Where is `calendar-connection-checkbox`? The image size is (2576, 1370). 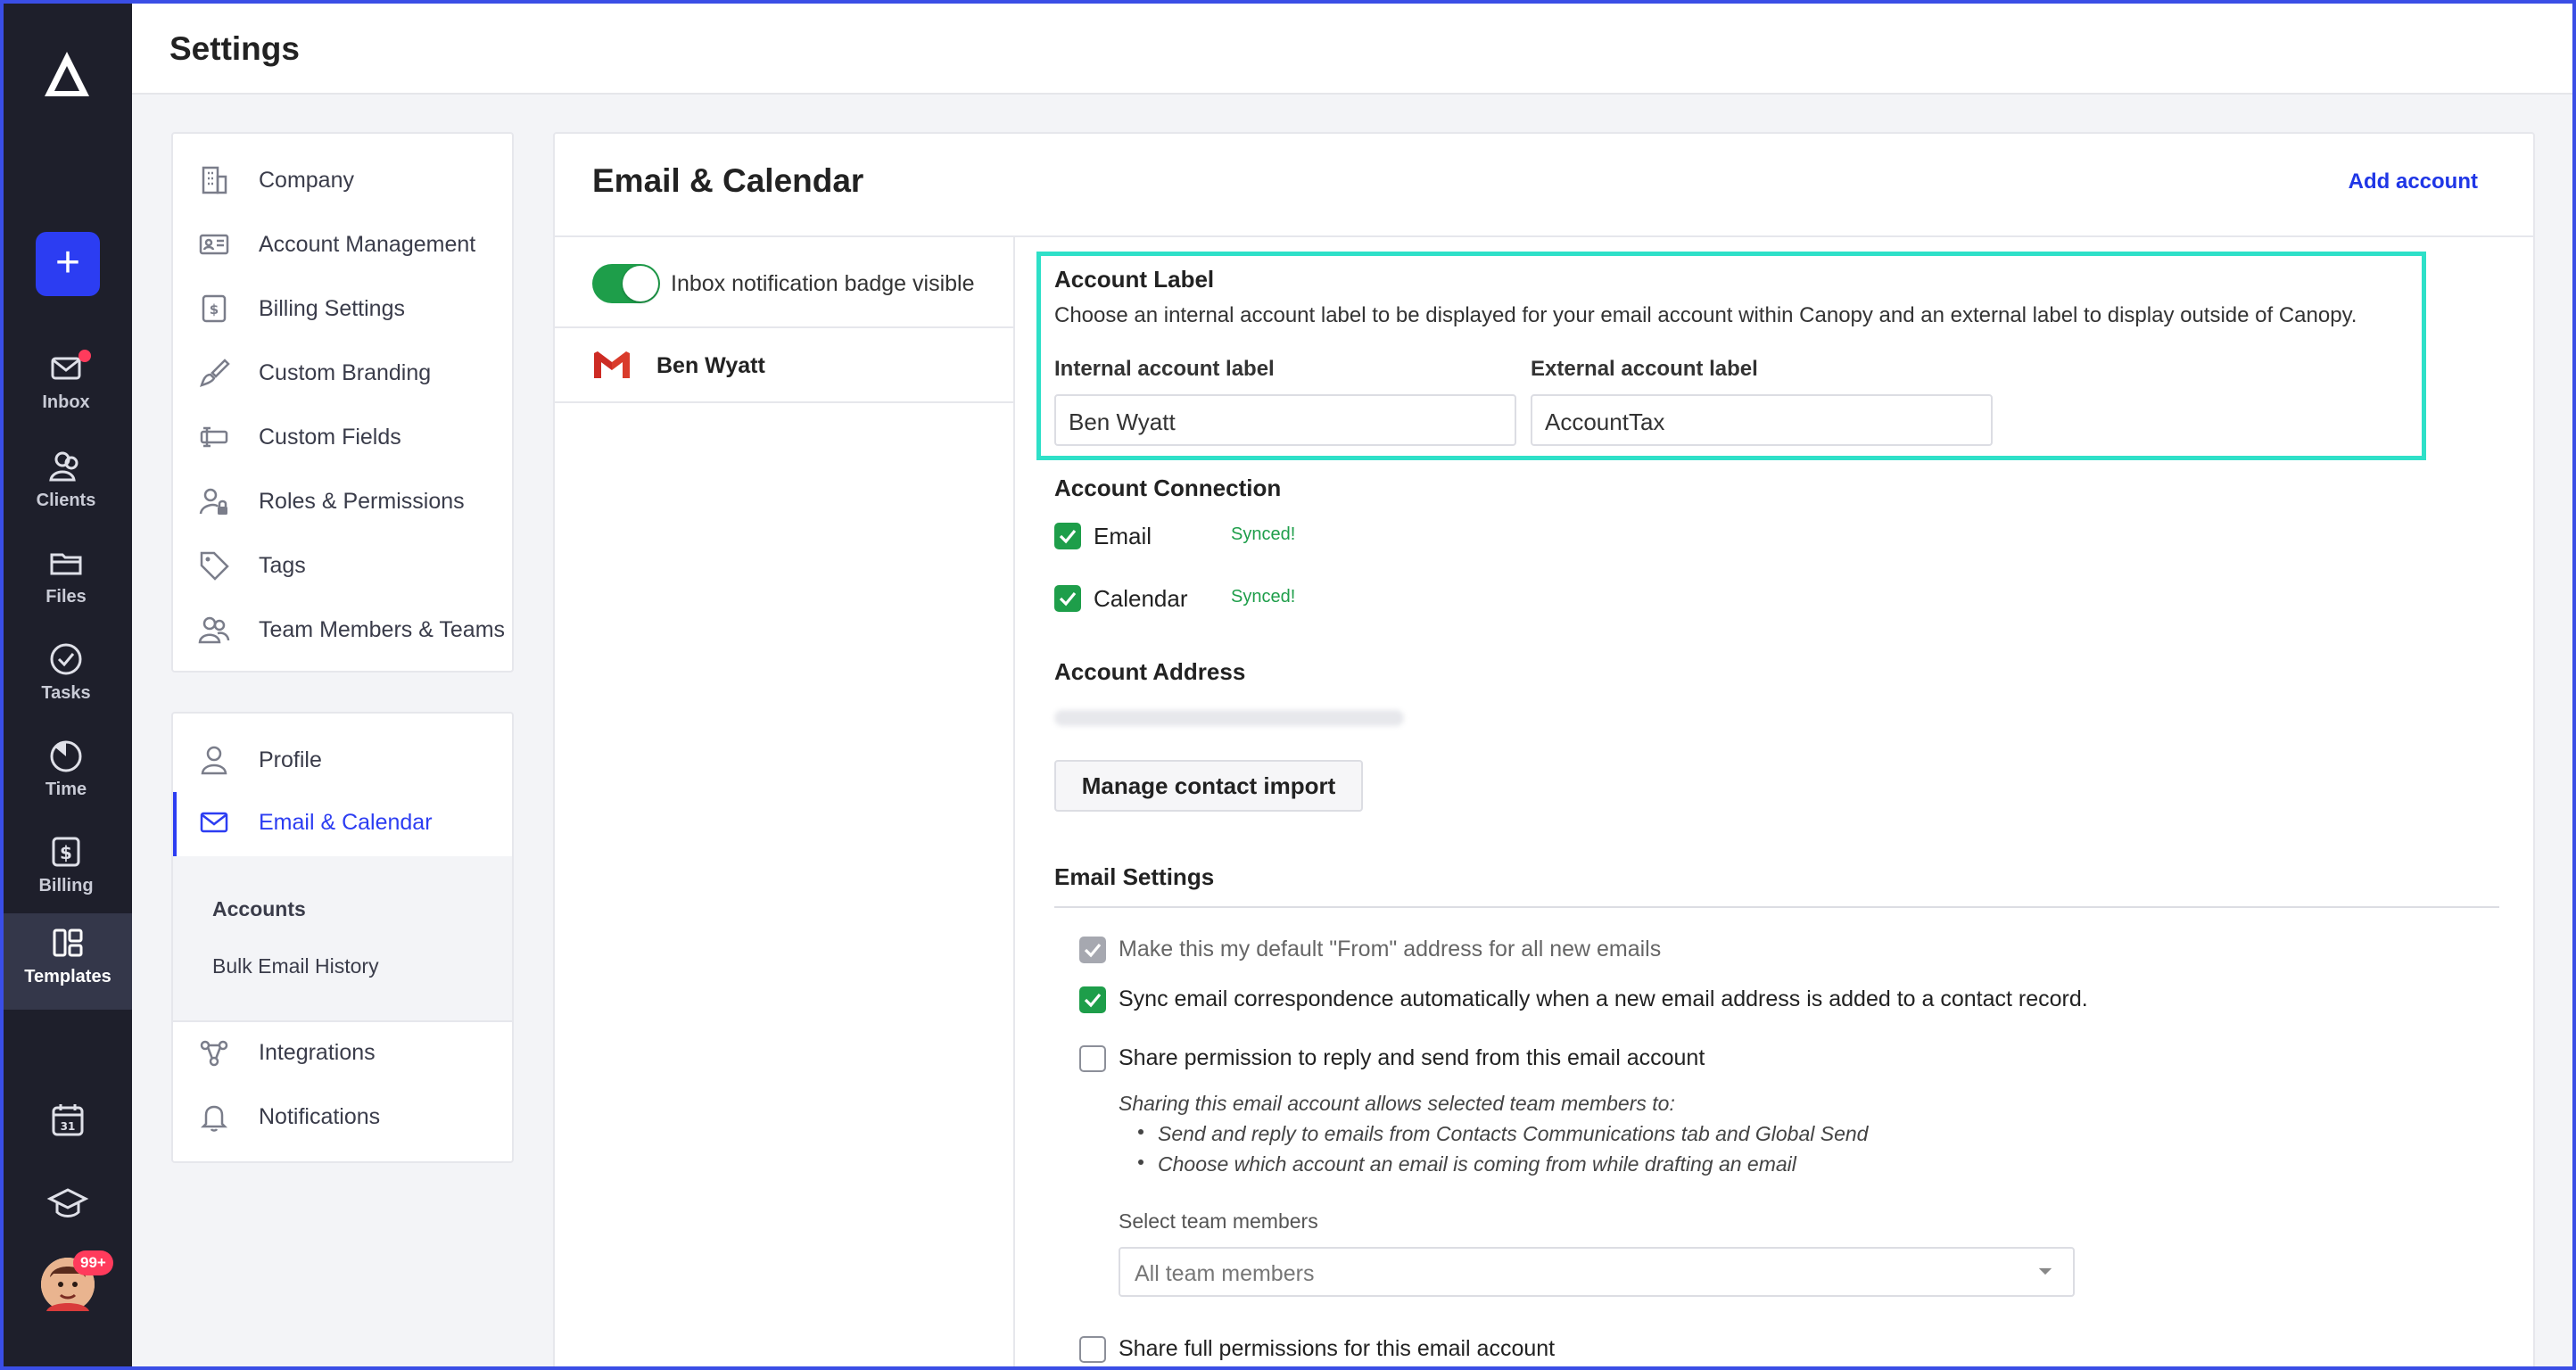
calendar-connection-checkbox is located at coordinates (1068, 599).